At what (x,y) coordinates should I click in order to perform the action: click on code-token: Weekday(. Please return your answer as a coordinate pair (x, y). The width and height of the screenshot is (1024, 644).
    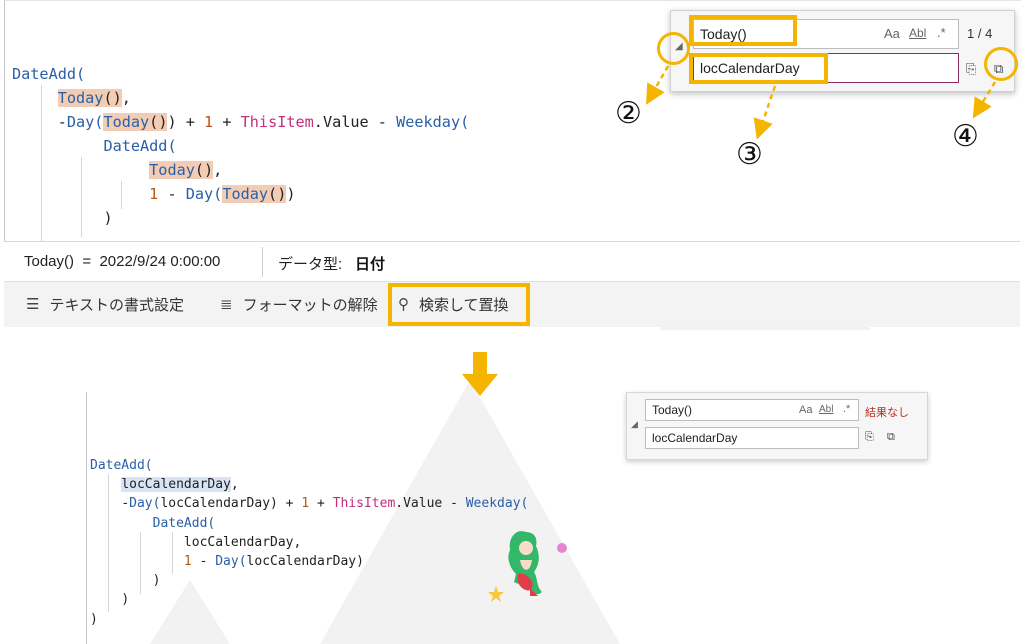
    Looking at the image, I should click on (497, 504).